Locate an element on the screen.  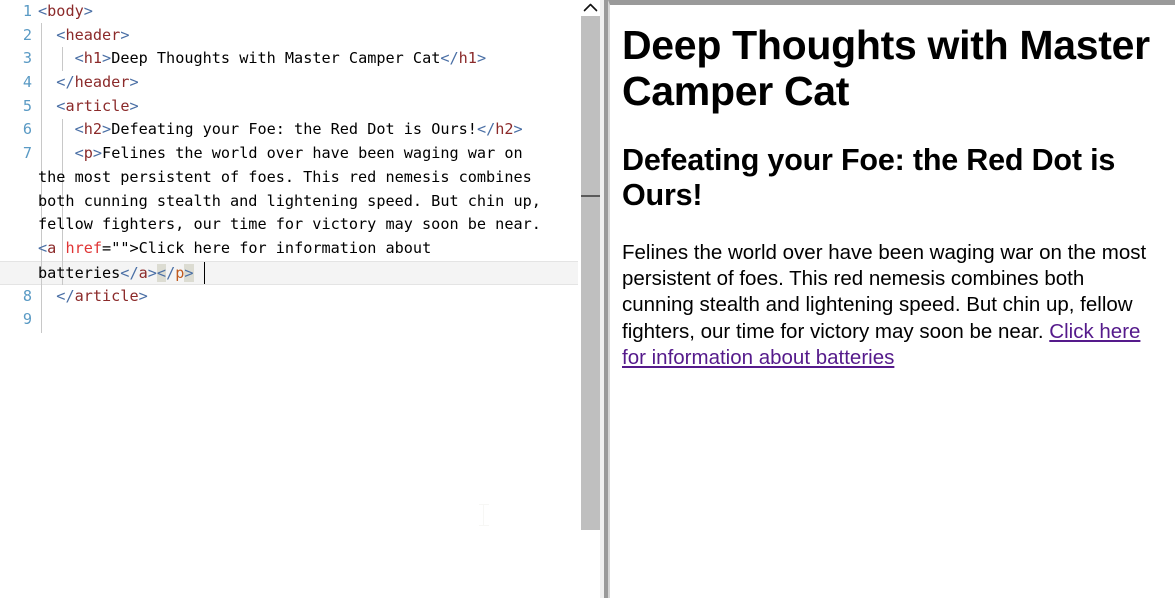
code-line-9: 9 is located at coordinates (55, 320).